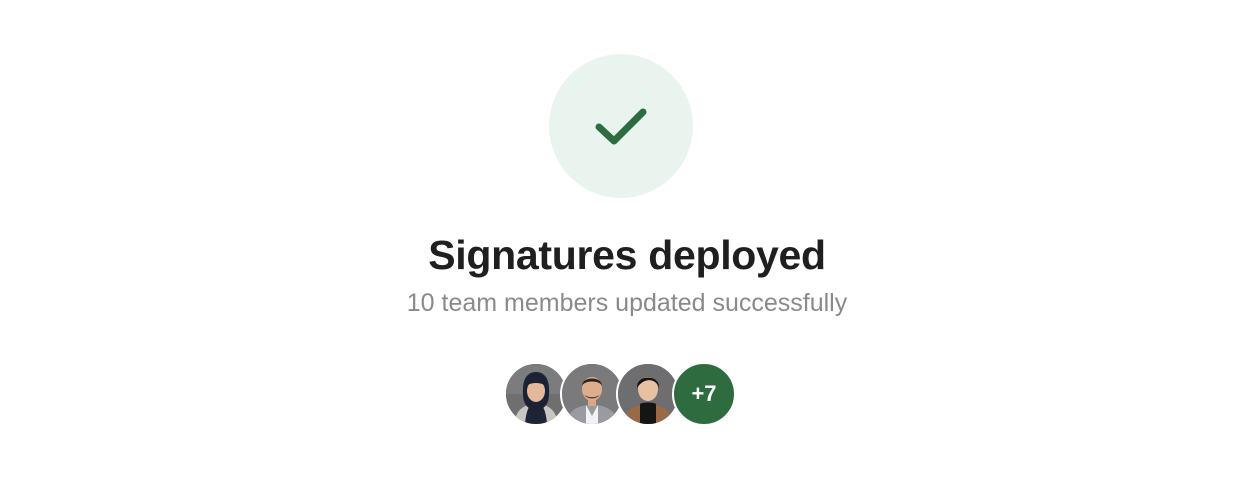  What do you see at coordinates (627, 303) in the screenshot?
I see `page-subtitle: 10 team members updated successfully` at bounding box center [627, 303].